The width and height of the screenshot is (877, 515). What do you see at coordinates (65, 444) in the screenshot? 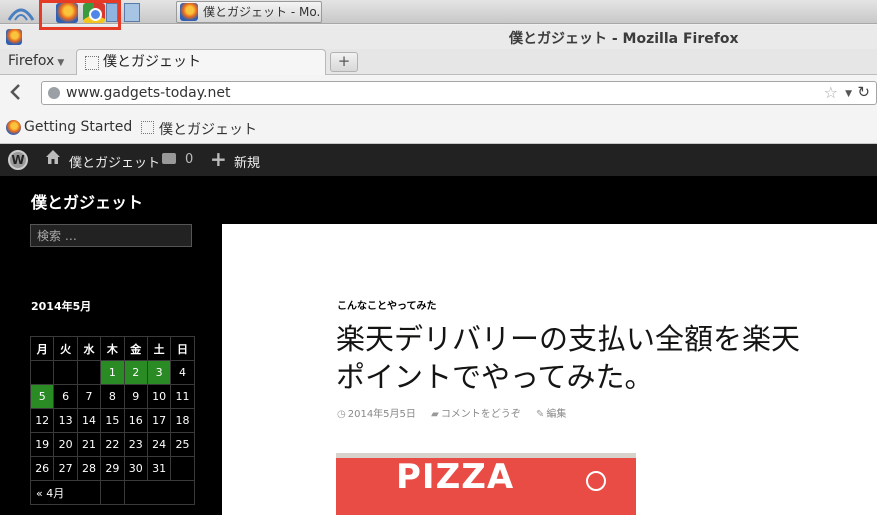
I see `calendar-day: 20` at bounding box center [65, 444].